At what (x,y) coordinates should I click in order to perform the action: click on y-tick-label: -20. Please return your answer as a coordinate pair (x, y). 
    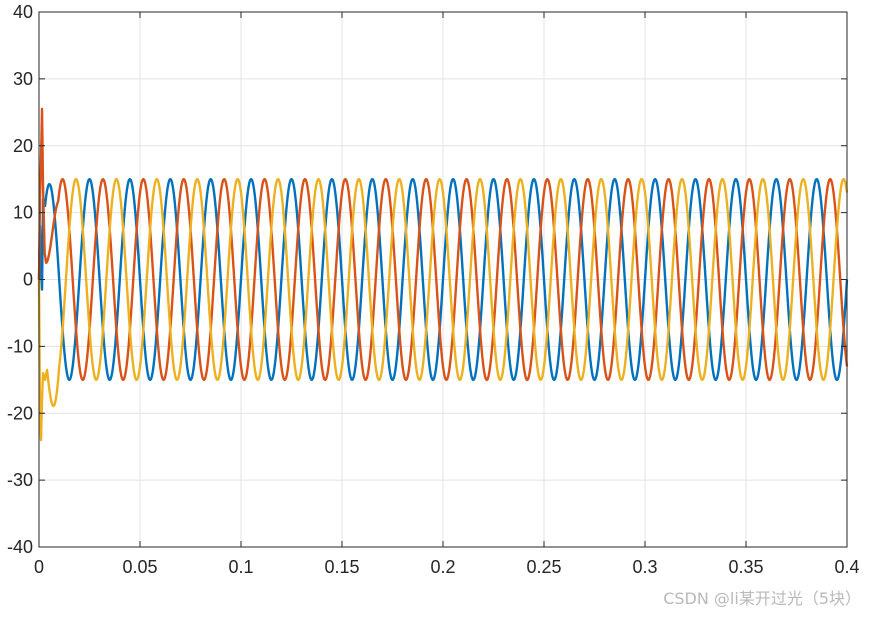
    Looking at the image, I should click on (20, 413).